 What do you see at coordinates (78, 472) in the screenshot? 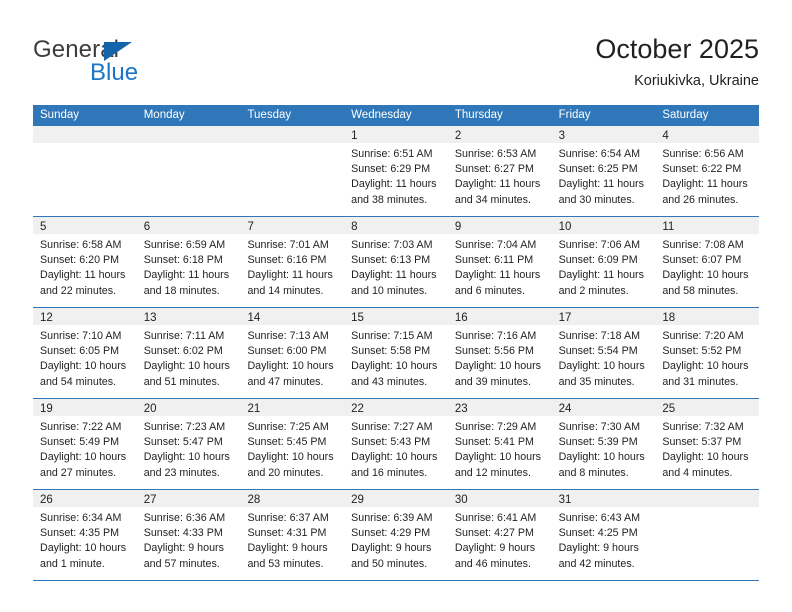
I see `day-detail-line: and 27 minutes.` at bounding box center [78, 472].